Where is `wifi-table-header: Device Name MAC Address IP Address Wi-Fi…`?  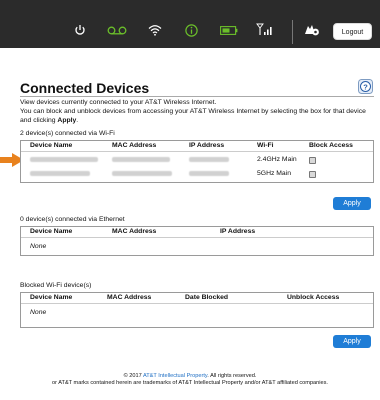
wifi-table-header: Device Name MAC Address IP Address Wi-Fi… is located at coordinates (197, 146).